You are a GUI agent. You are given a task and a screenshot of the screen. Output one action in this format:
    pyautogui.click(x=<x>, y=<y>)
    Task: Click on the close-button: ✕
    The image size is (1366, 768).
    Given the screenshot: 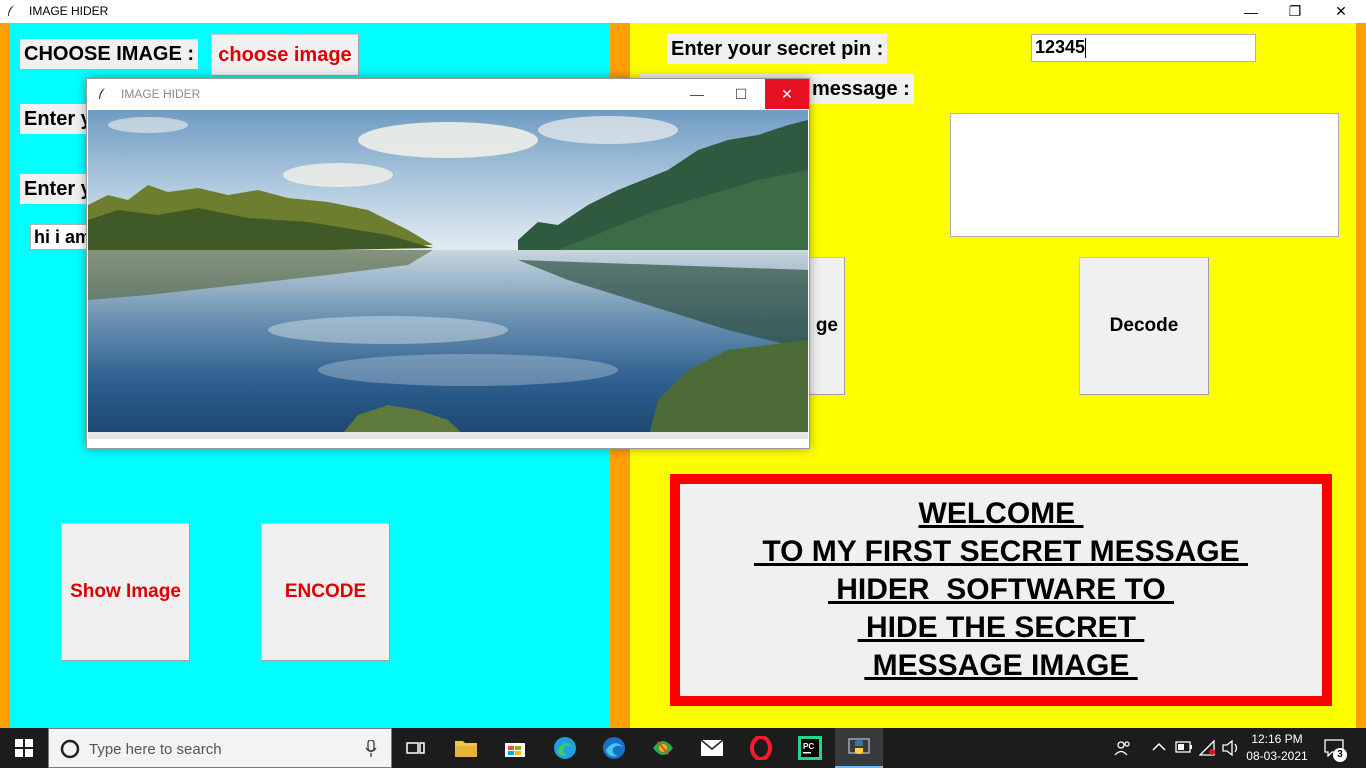 What is the action you would take?
    pyautogui.click(x=1341, y=11)
    